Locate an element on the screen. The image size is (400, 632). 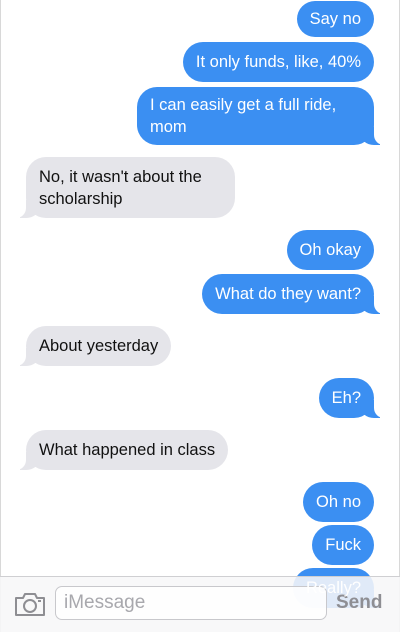
message-input is located at coordinates (191, 603).